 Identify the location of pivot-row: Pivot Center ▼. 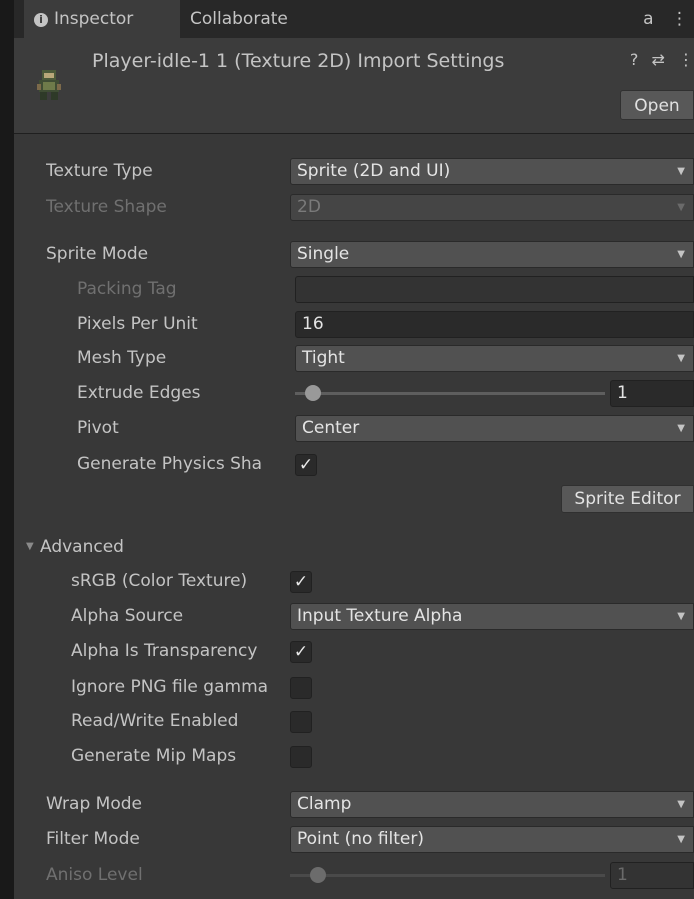
(354, 428).